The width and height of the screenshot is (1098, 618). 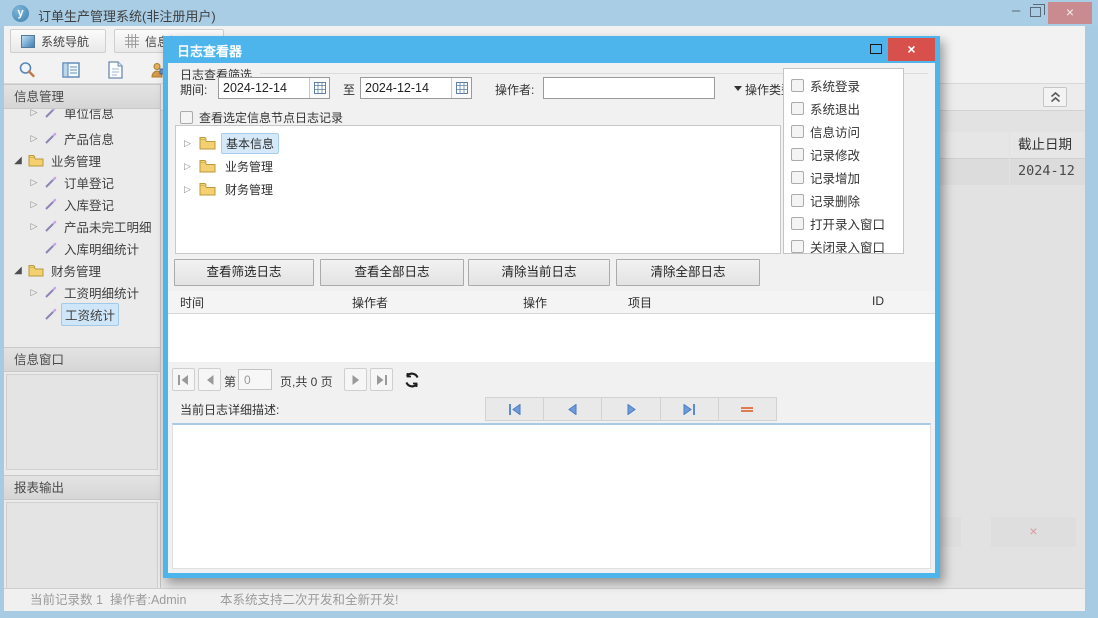 I want to click on clear-current-log-button: 清除当前日志, so click(x=539, y=272).